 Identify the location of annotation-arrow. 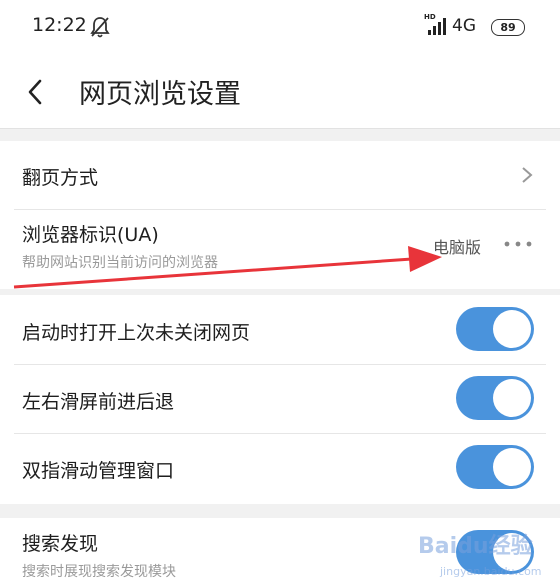
(227, 267).